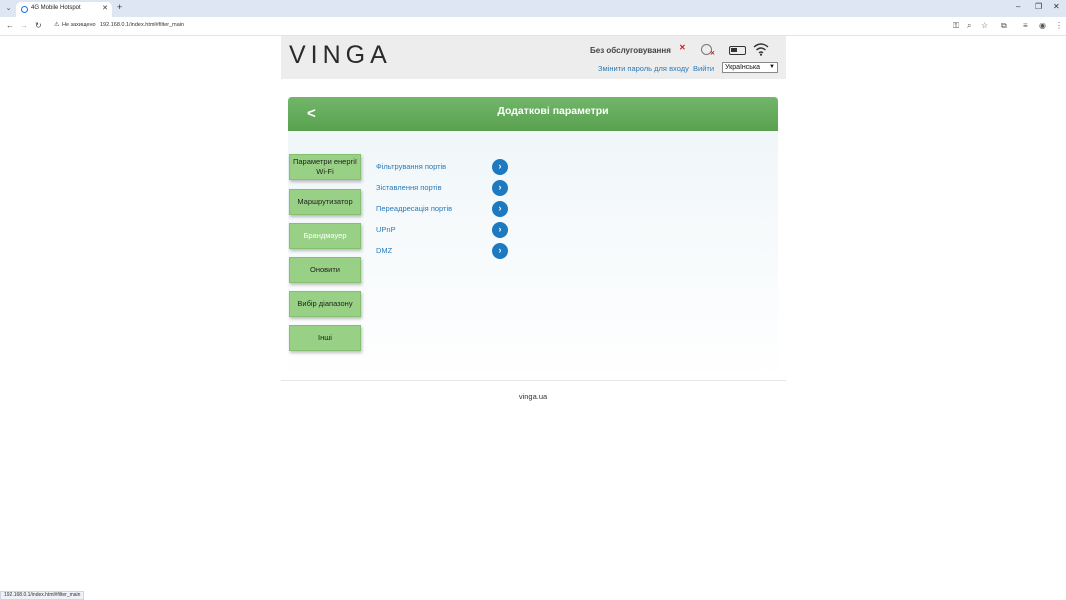 This screenshot has width=1066, height=600. I want to click on reload-icon: ↻, so click(38, 25).